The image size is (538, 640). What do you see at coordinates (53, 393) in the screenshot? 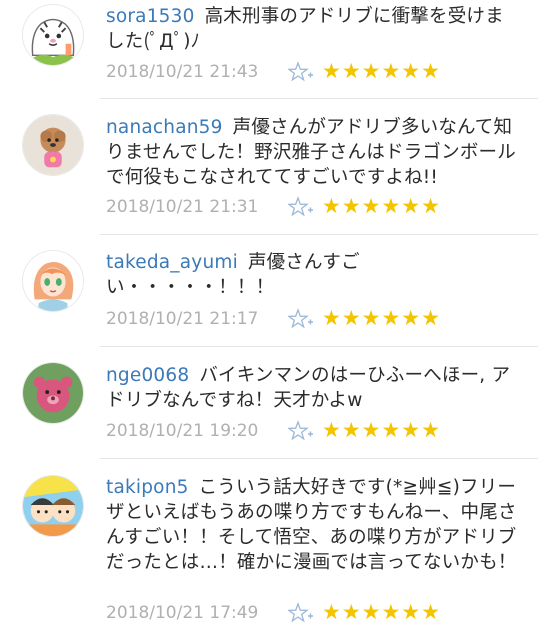
I see `pink-bear-avatar` at bounding box center [53, 393].